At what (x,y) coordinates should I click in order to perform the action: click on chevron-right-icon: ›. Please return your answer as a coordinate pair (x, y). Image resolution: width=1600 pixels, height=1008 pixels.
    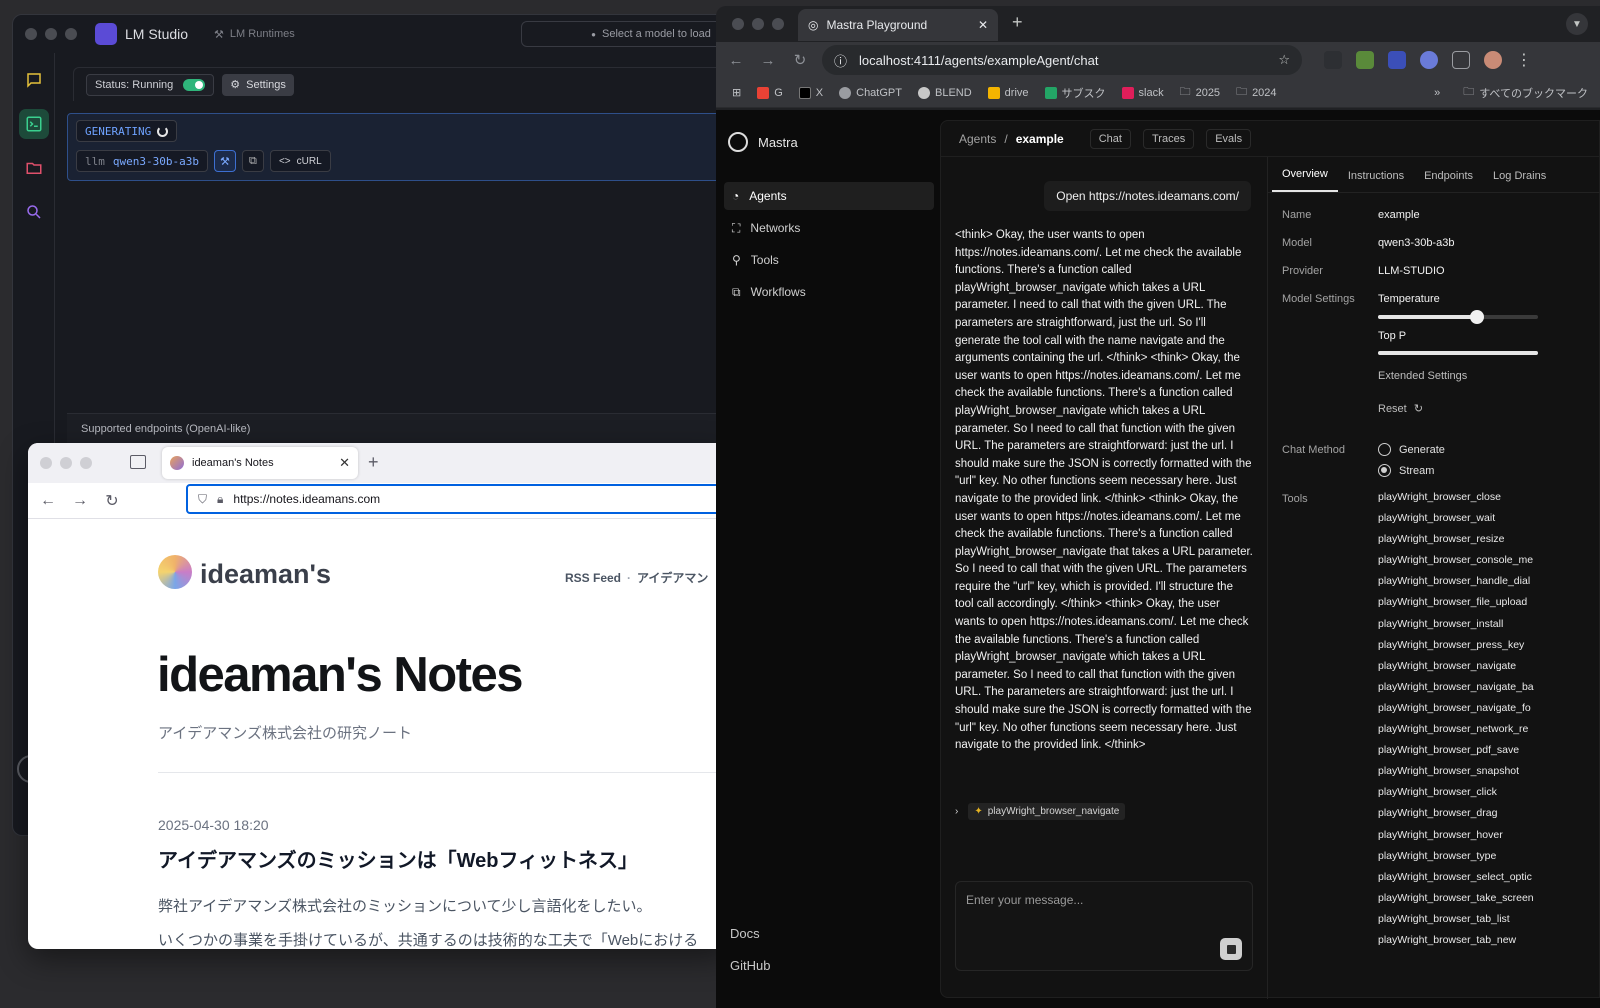
    Looking at the image, I should click on (956, 811).